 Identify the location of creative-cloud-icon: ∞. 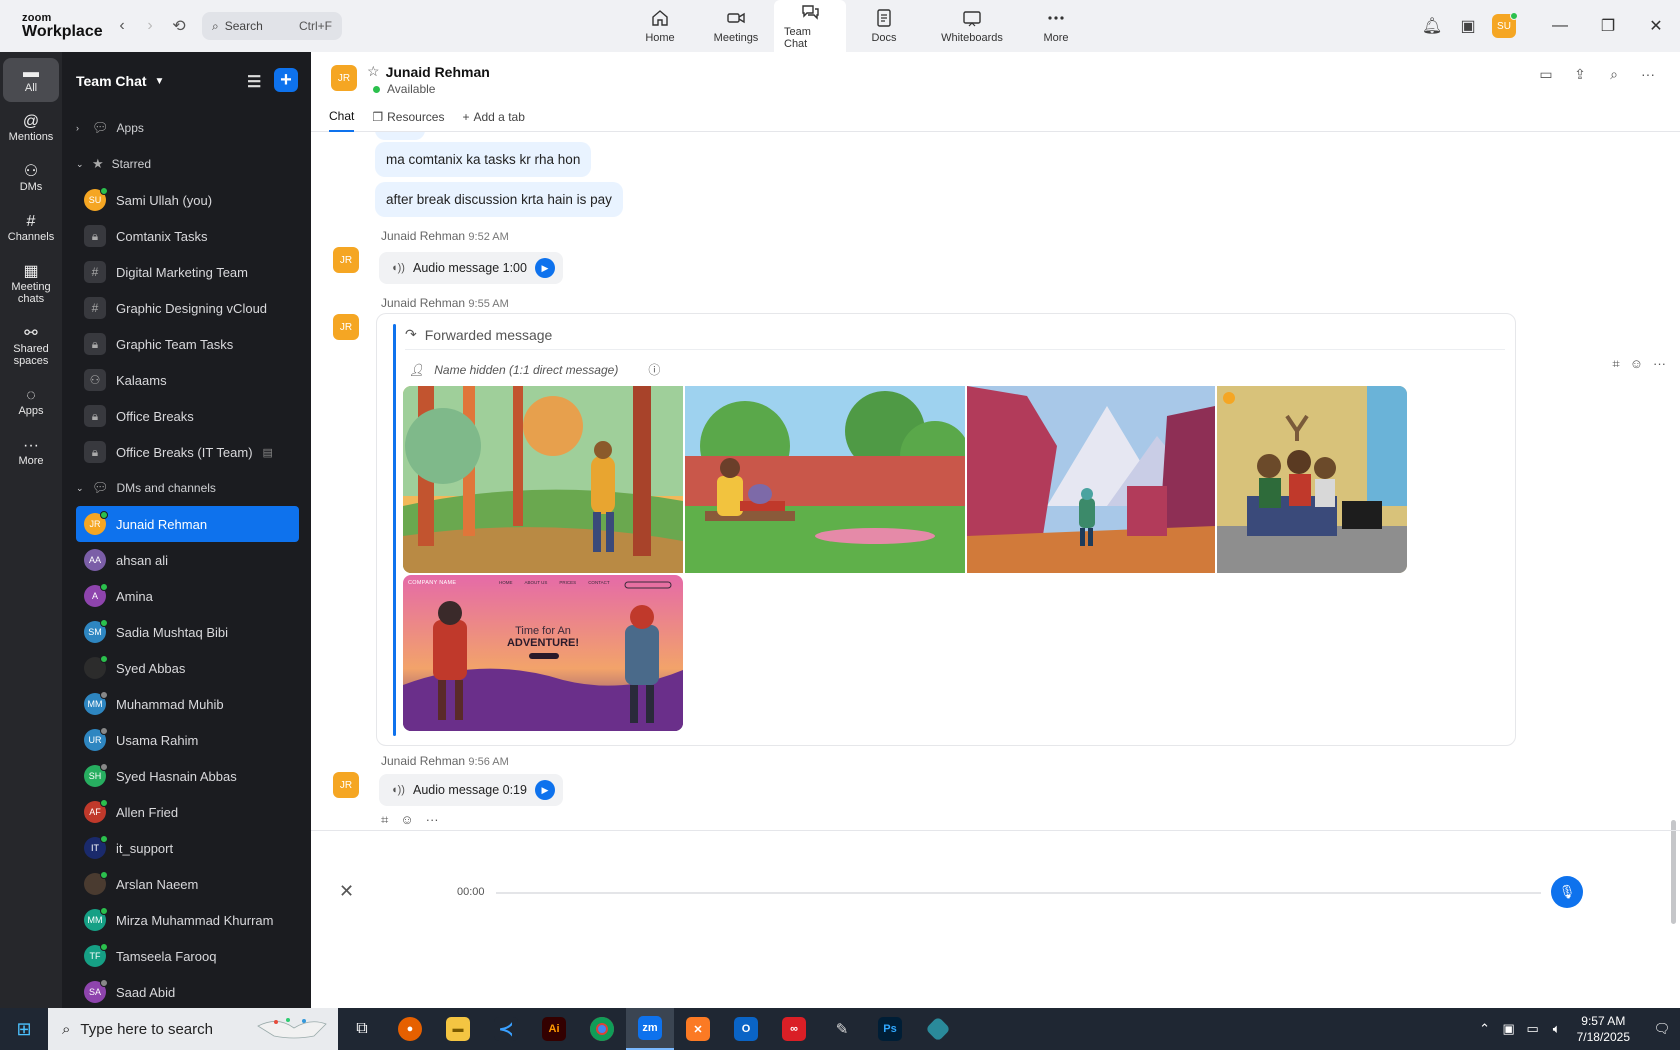
(794, 1029).